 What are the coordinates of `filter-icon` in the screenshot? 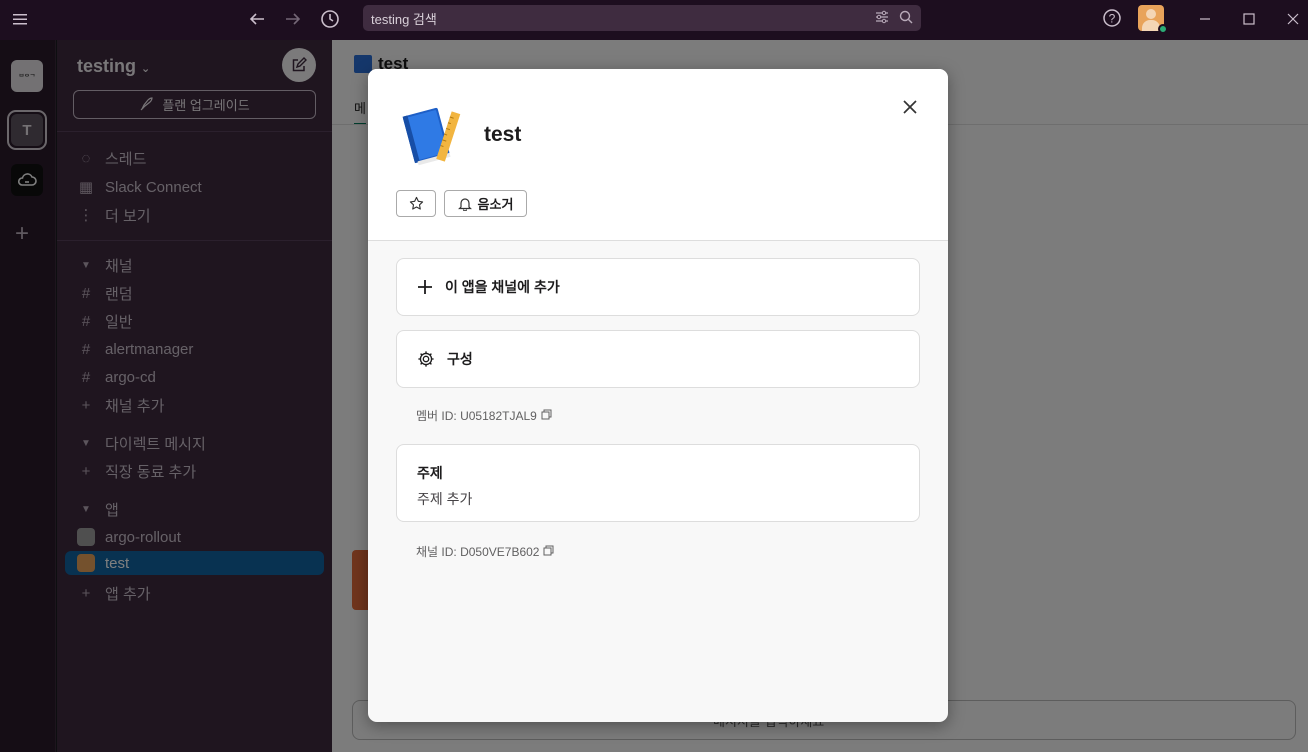 It's located at (882, 18).